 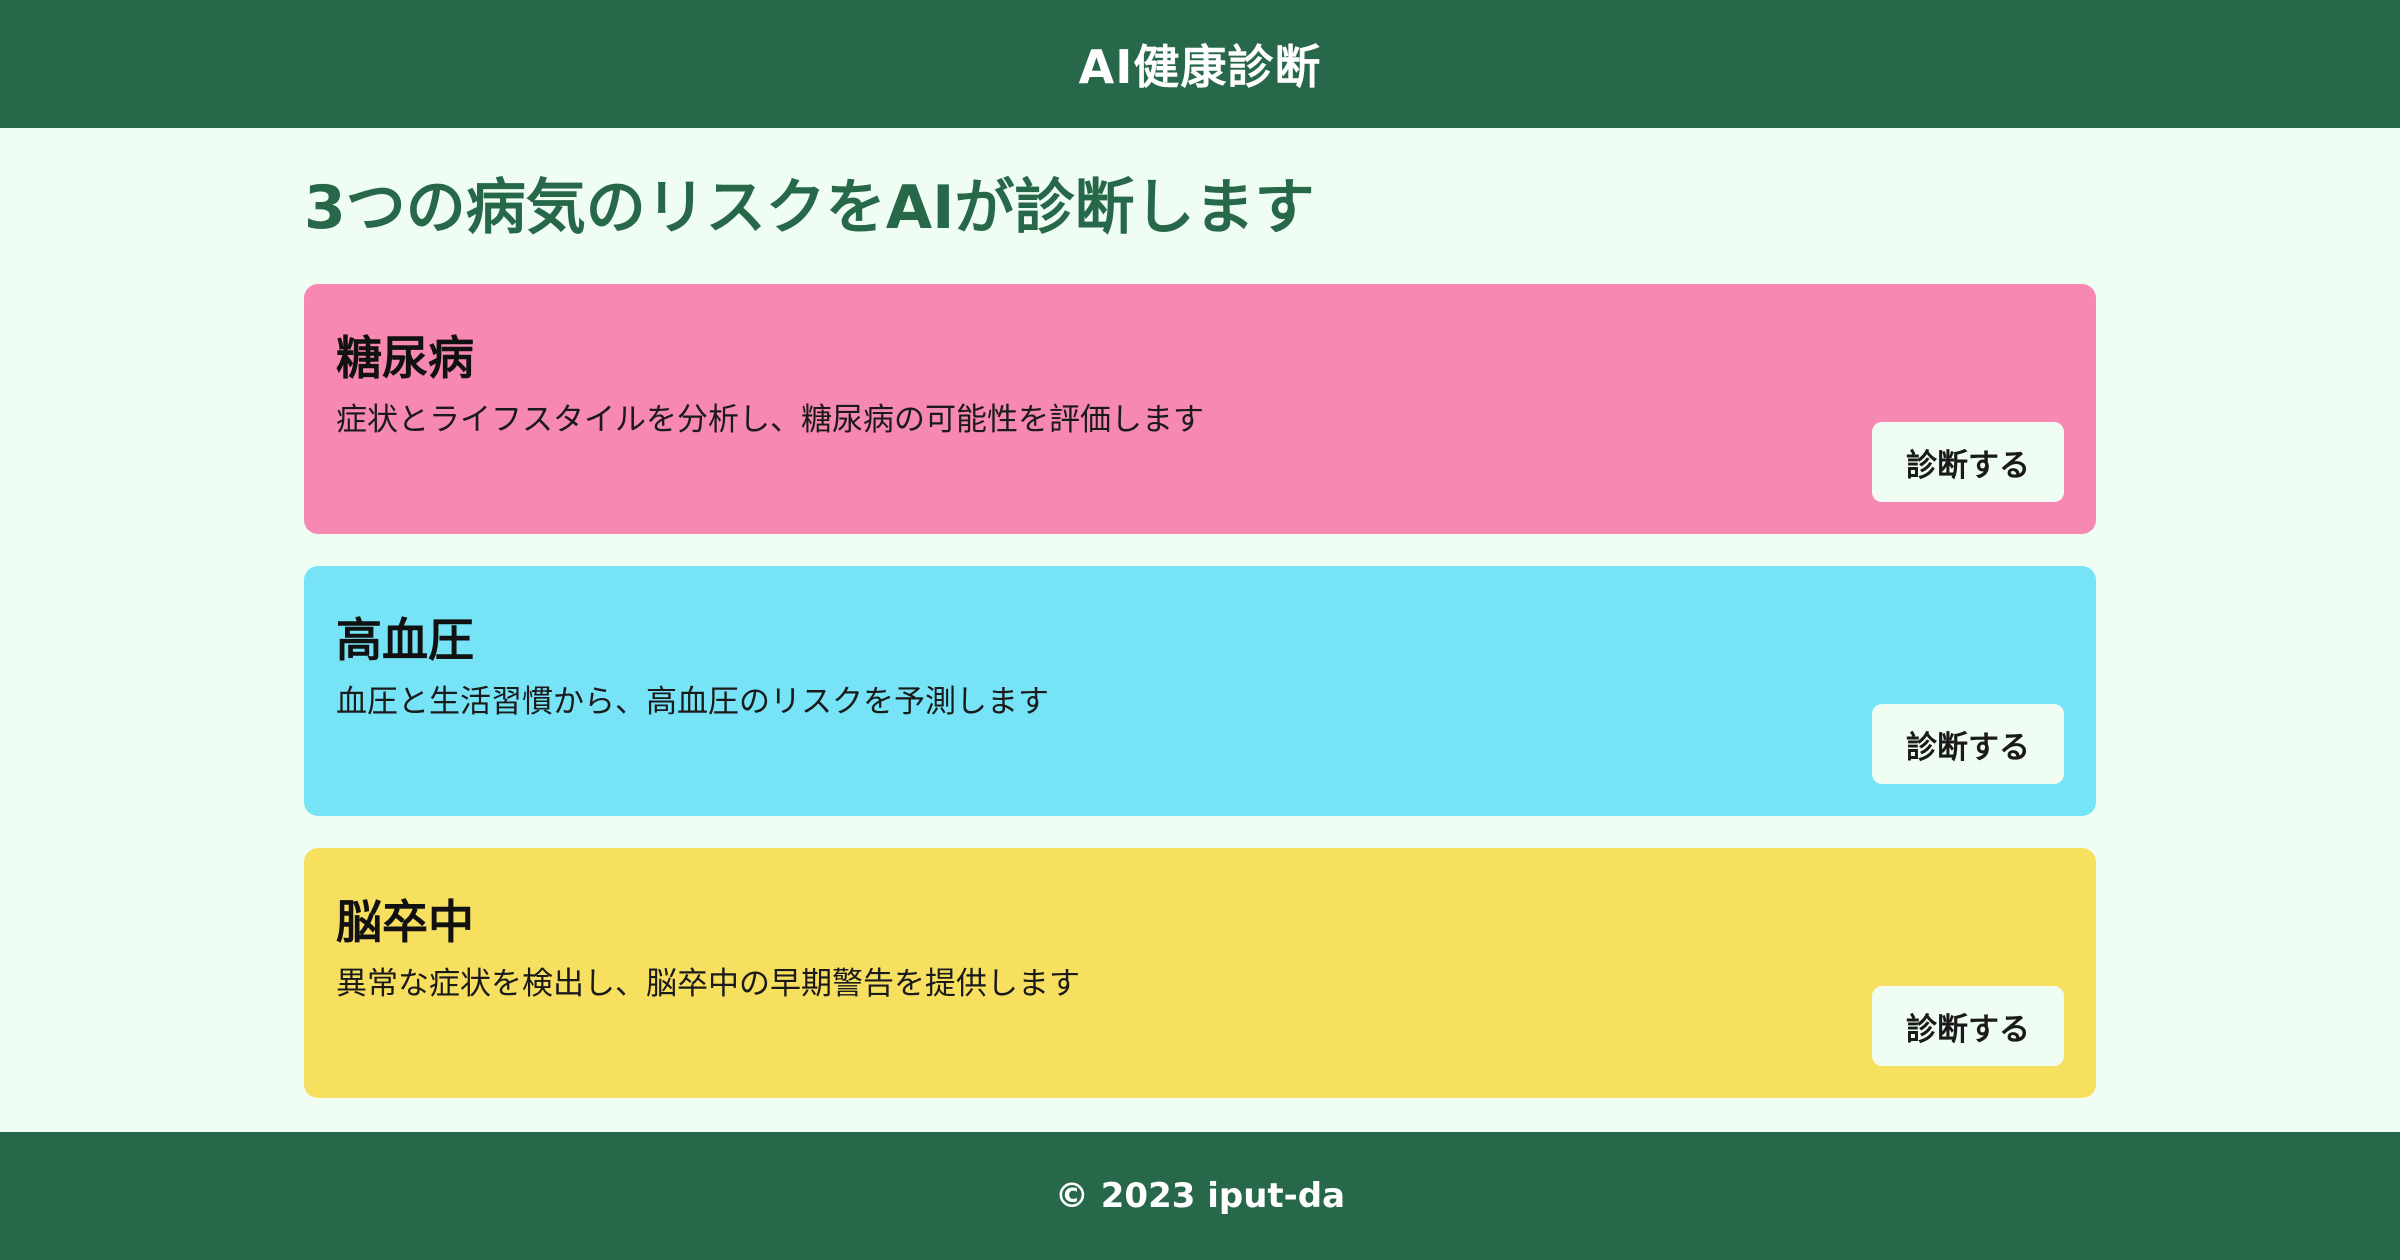 I want to click on disease-card-hypertension: 高血圧 血圧と生活習慣から、高血圧のリスクを予測します 診断する, so click(x=1200, y=691).